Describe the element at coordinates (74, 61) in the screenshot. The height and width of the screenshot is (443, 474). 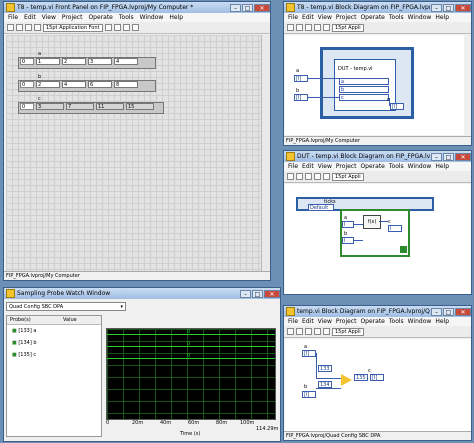
I see `array-a-cell-1: 2` at that location.